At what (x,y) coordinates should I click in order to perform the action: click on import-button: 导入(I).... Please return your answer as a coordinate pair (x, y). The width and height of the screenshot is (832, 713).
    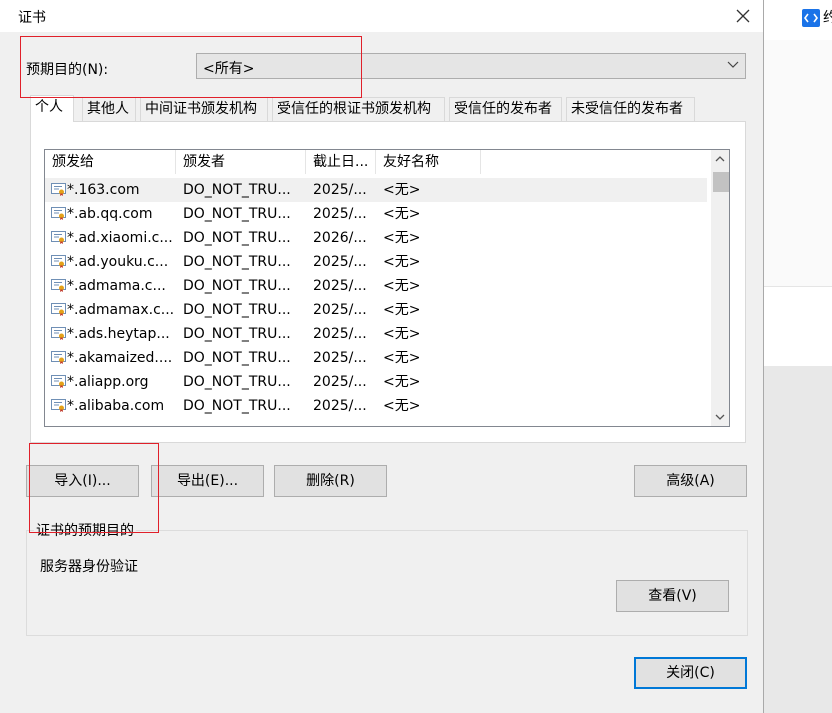
    Looking at the image, I should click on (82, 481).